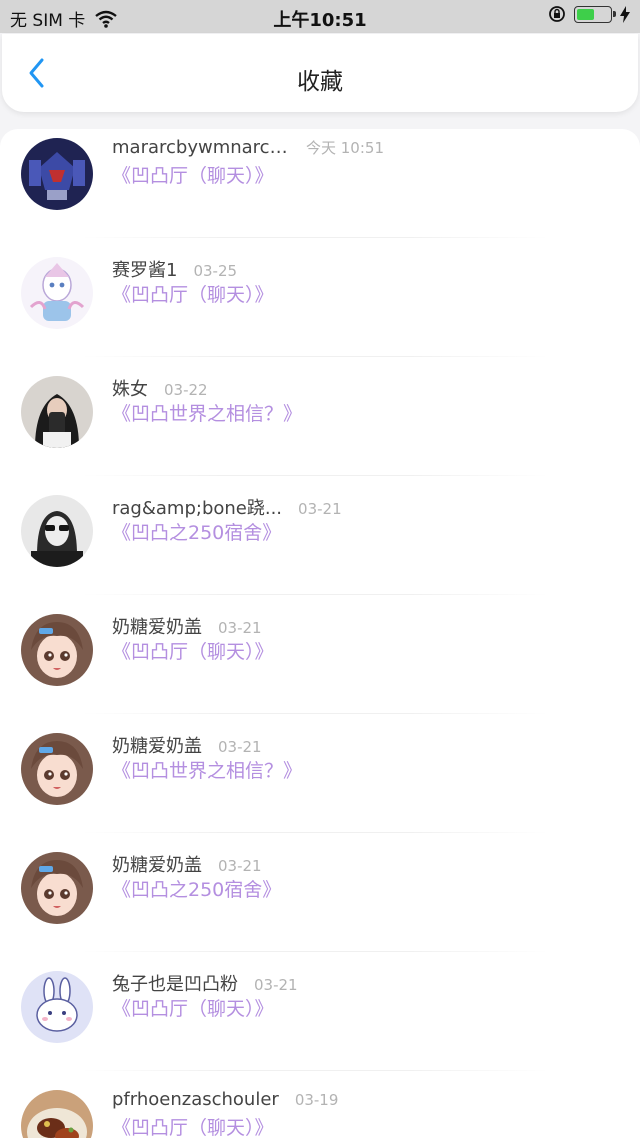 The height and width of the screenshot is (1138, 640). I want to click on food-avatar-image, so click(57, 1114).